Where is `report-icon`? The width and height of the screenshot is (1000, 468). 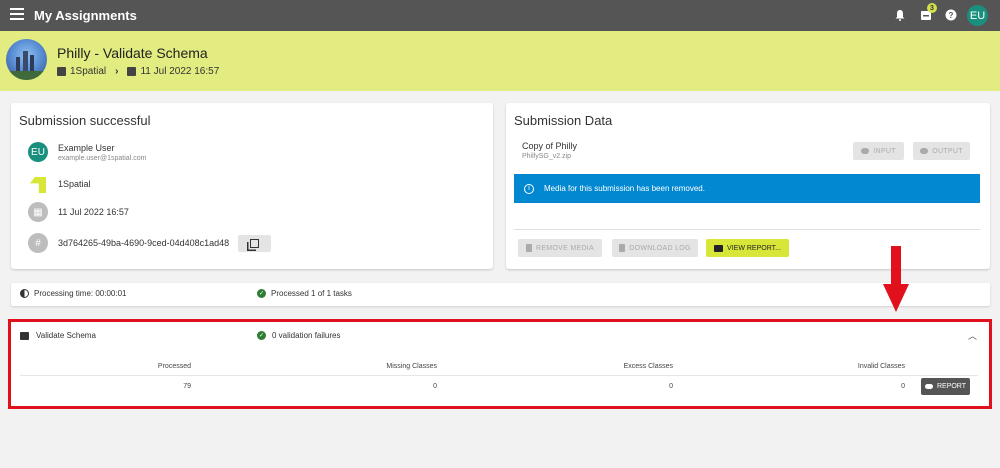 report-icon is located at coordinates (719, 248).